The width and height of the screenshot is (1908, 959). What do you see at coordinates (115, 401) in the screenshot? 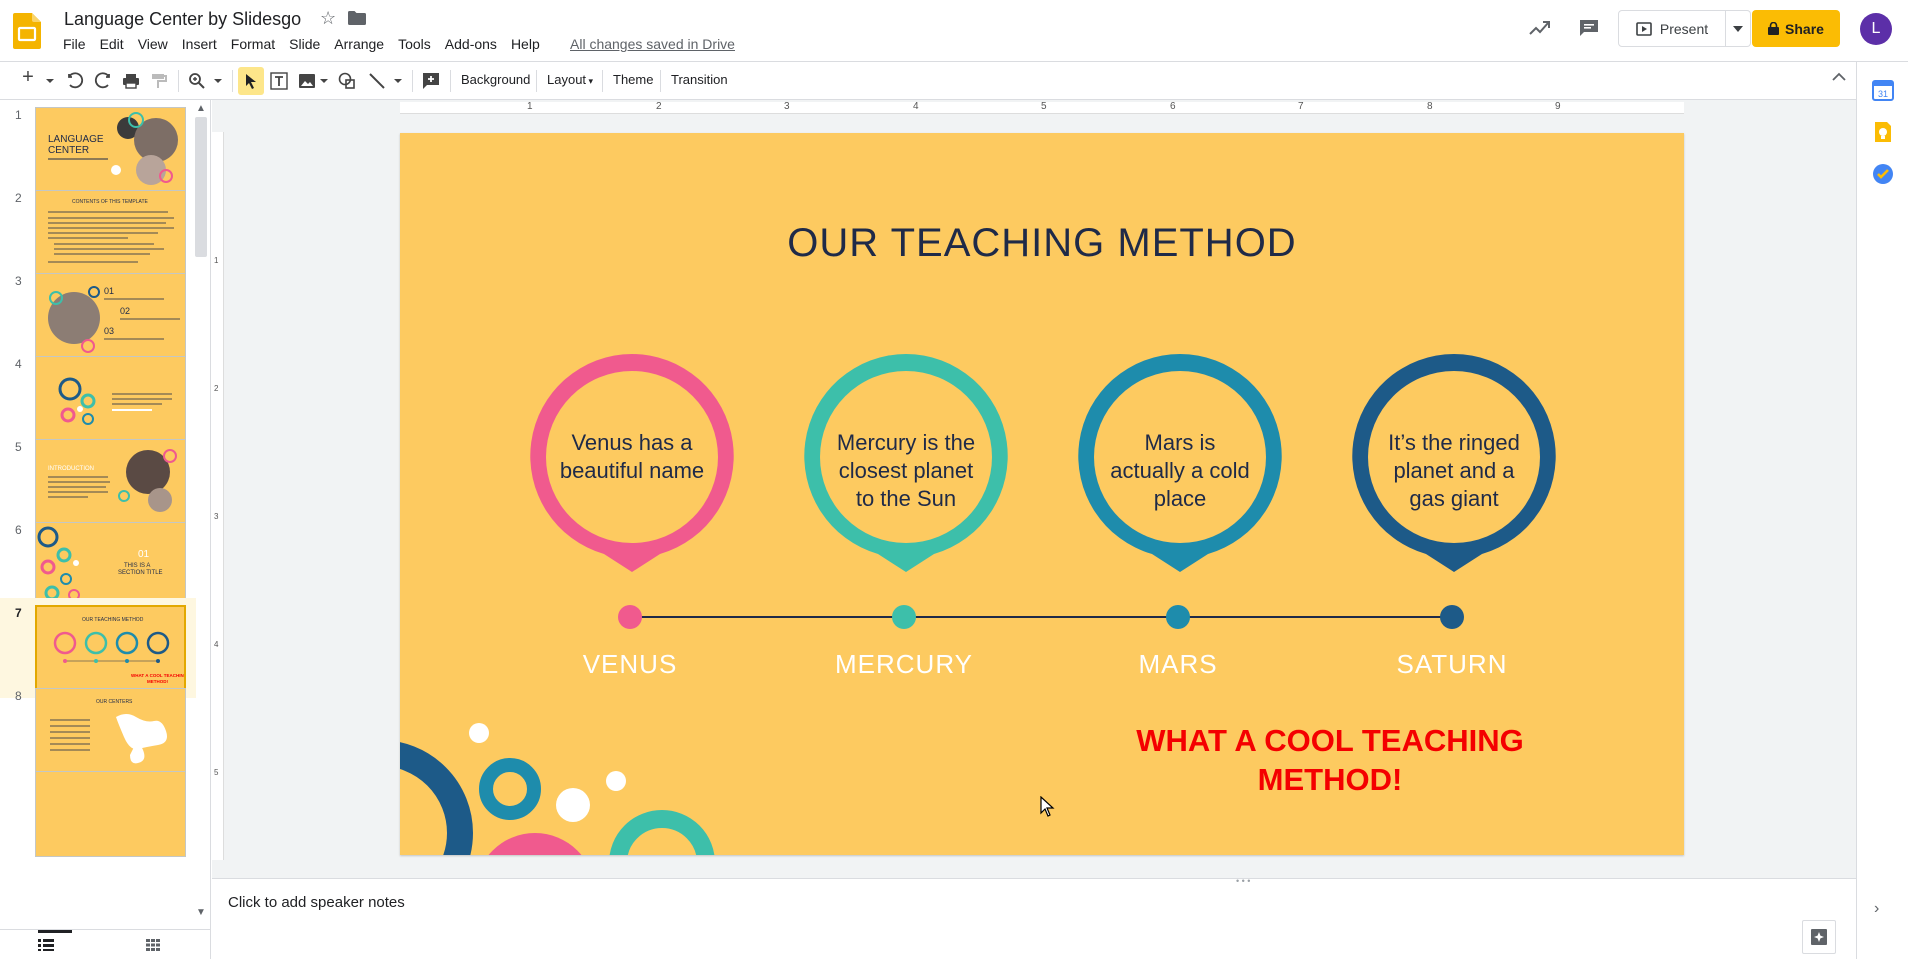
I see `thumbnail-graphic` at bounding box center [115, 401].